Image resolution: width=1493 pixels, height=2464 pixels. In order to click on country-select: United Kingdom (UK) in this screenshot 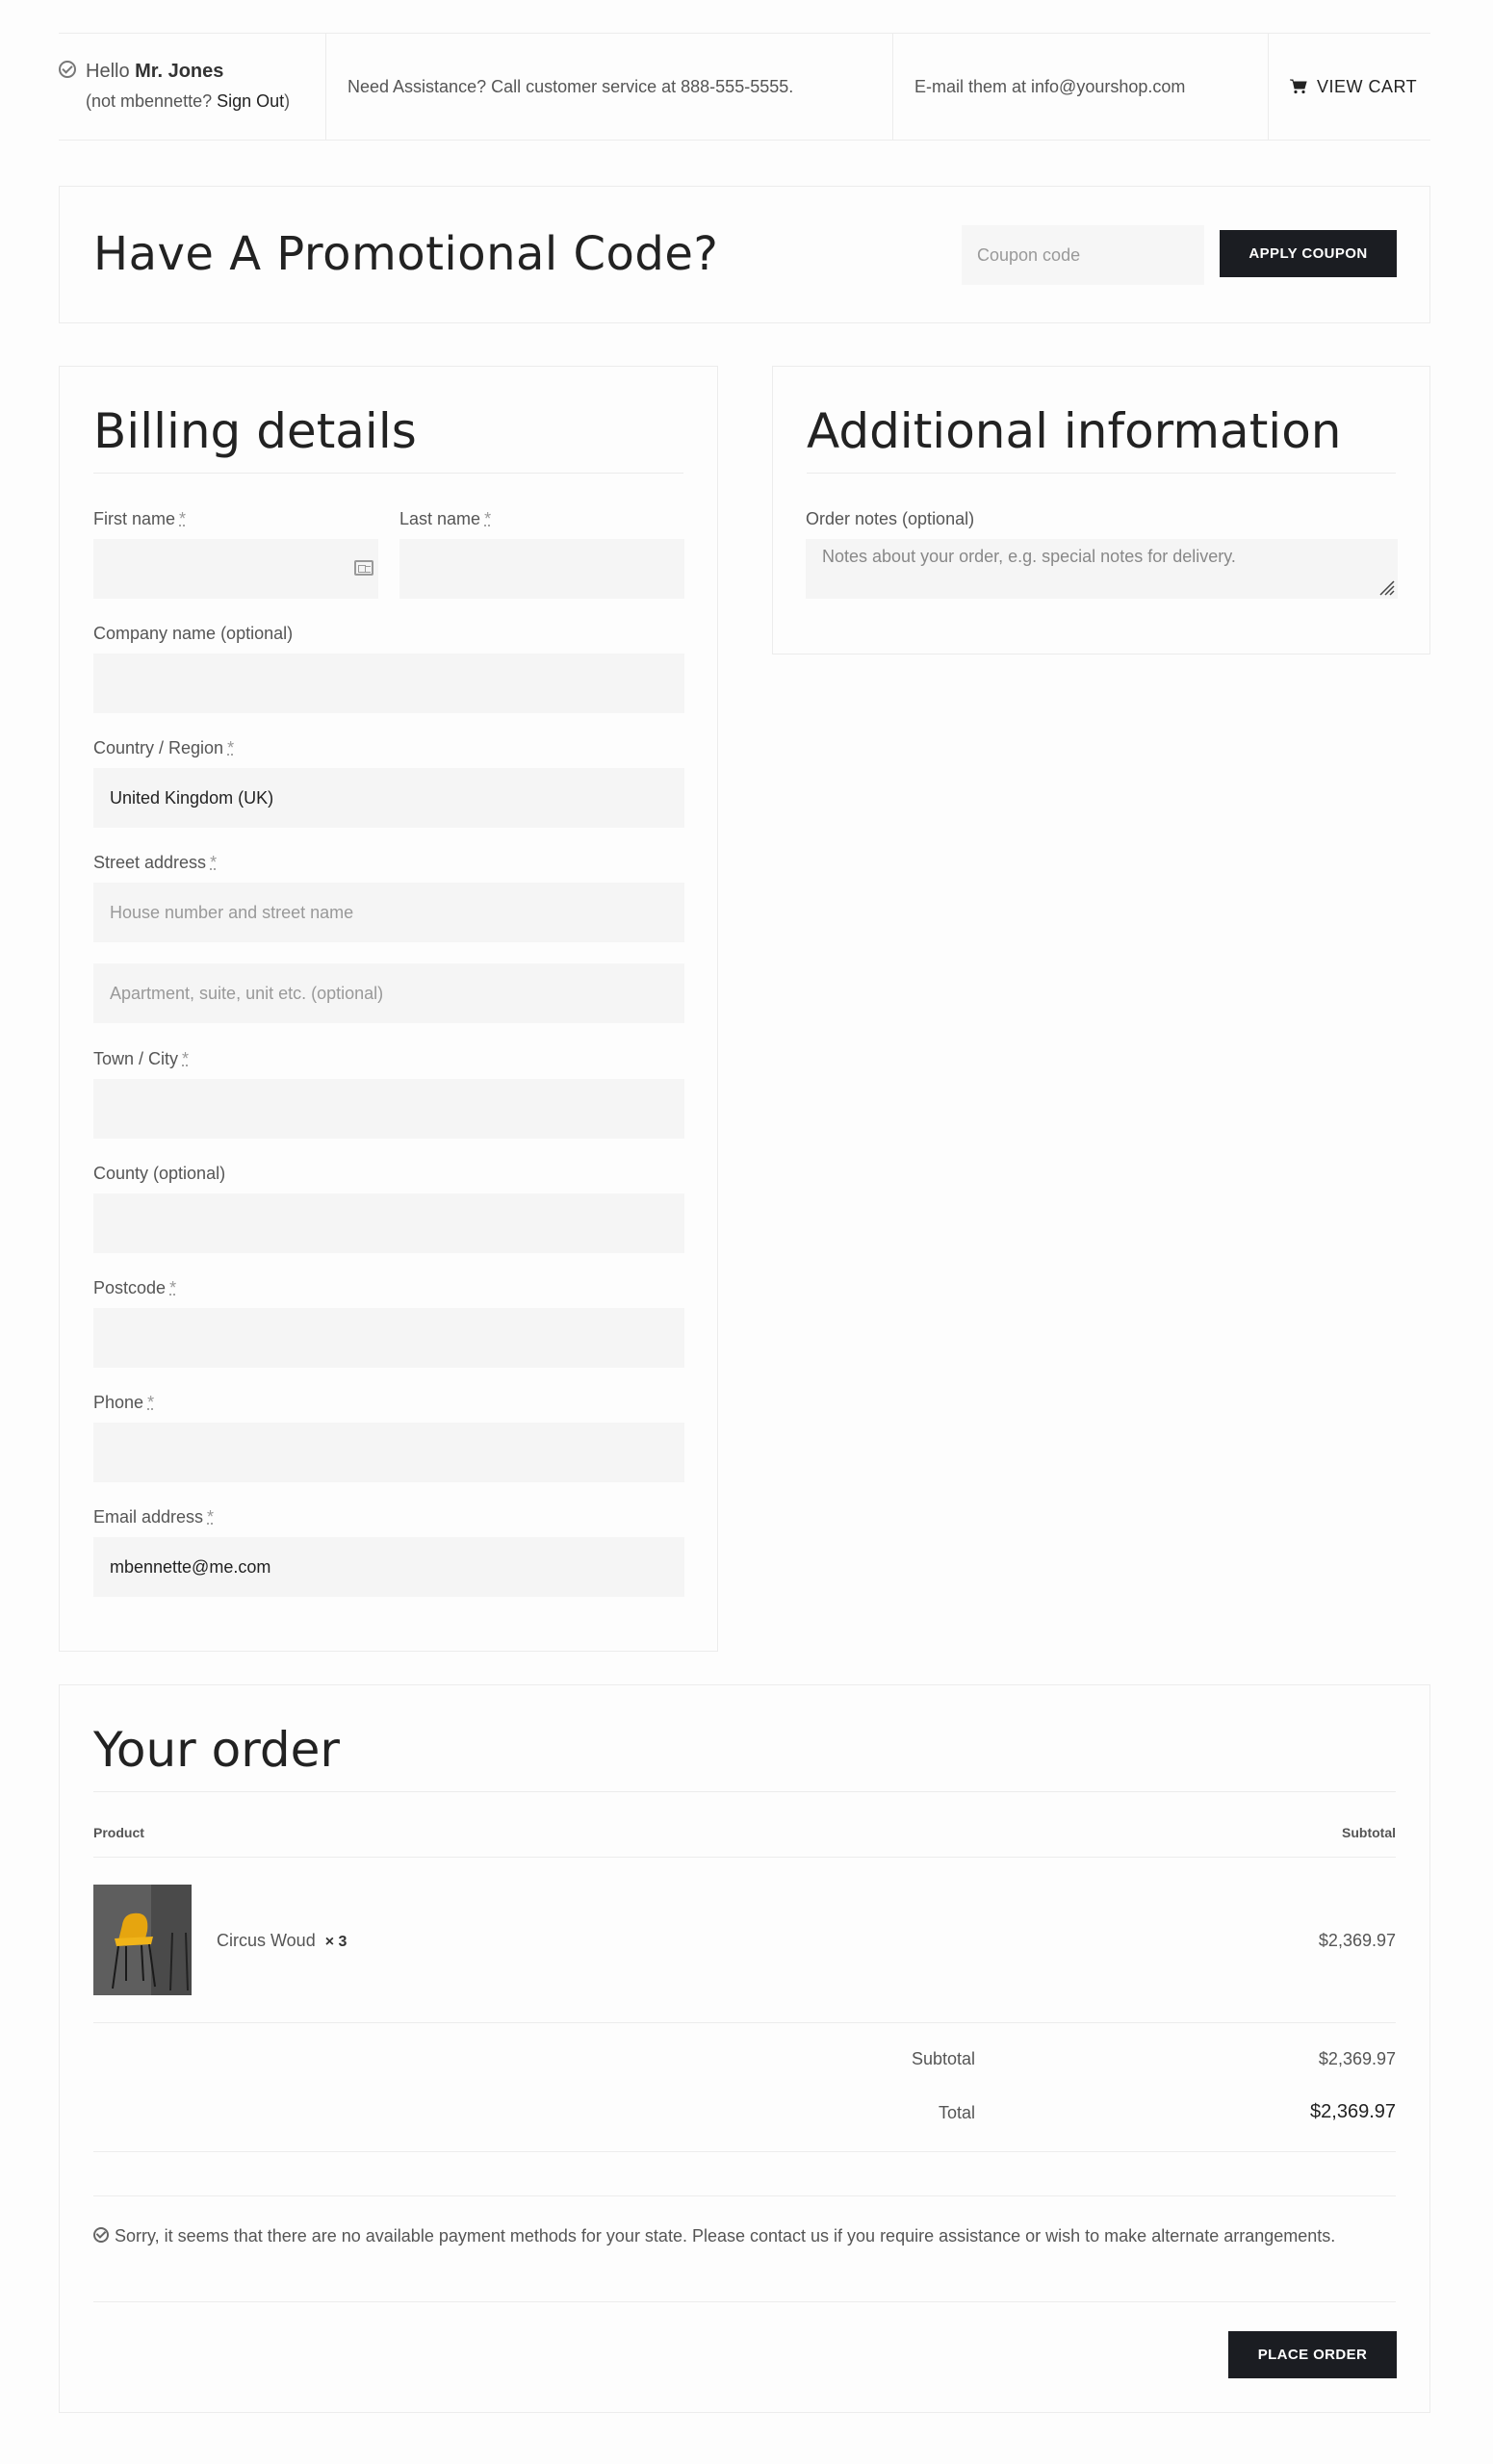, I will do `click(388, 798)`.